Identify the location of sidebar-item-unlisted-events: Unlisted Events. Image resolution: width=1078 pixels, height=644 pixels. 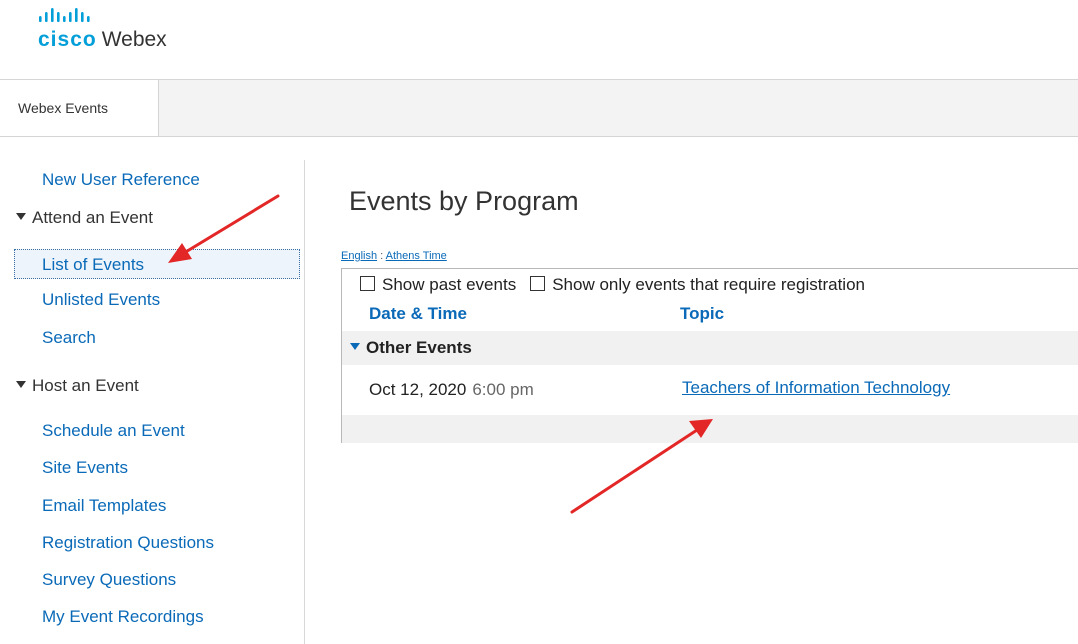
(101, 300).